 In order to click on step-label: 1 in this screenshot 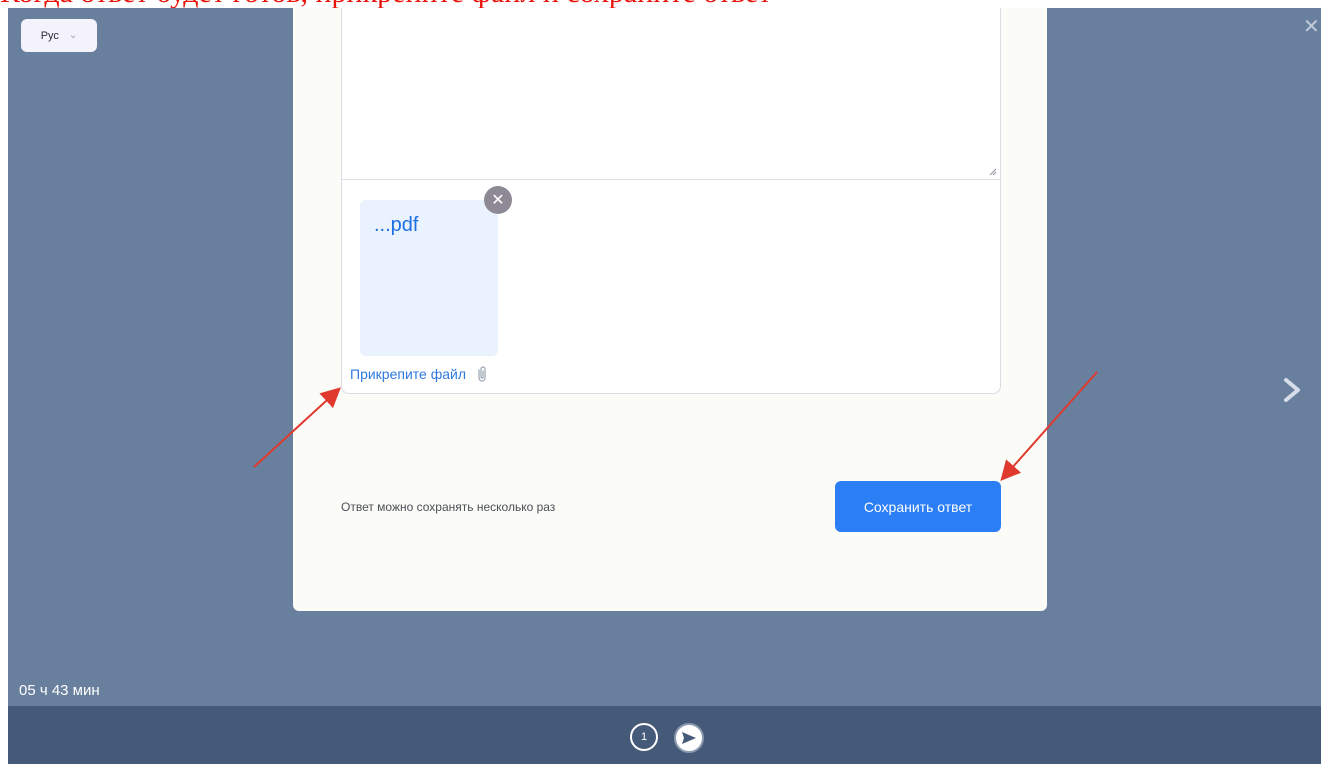, I will do `click(644, 737)`.